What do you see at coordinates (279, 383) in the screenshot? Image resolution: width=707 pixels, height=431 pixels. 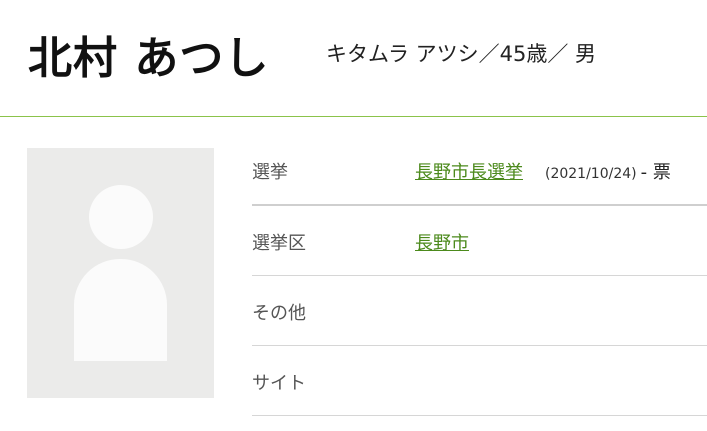 I see `site-label: サイト` at bounding box center [279, 383].